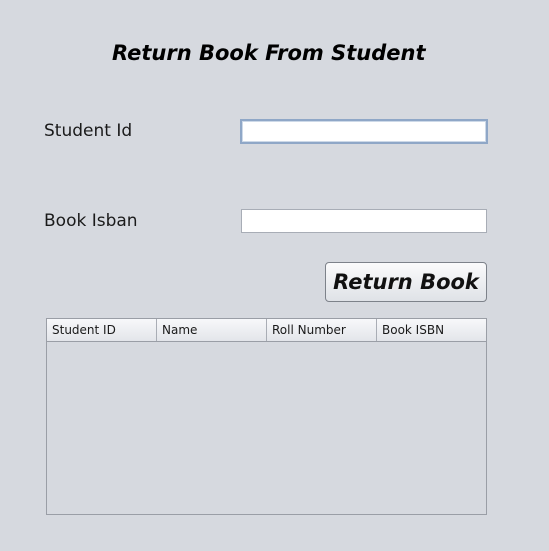 Image resolution: width=549 pixels, height=551 pixels. I want to click on return-book-button: Return Book, so click(406, 282).